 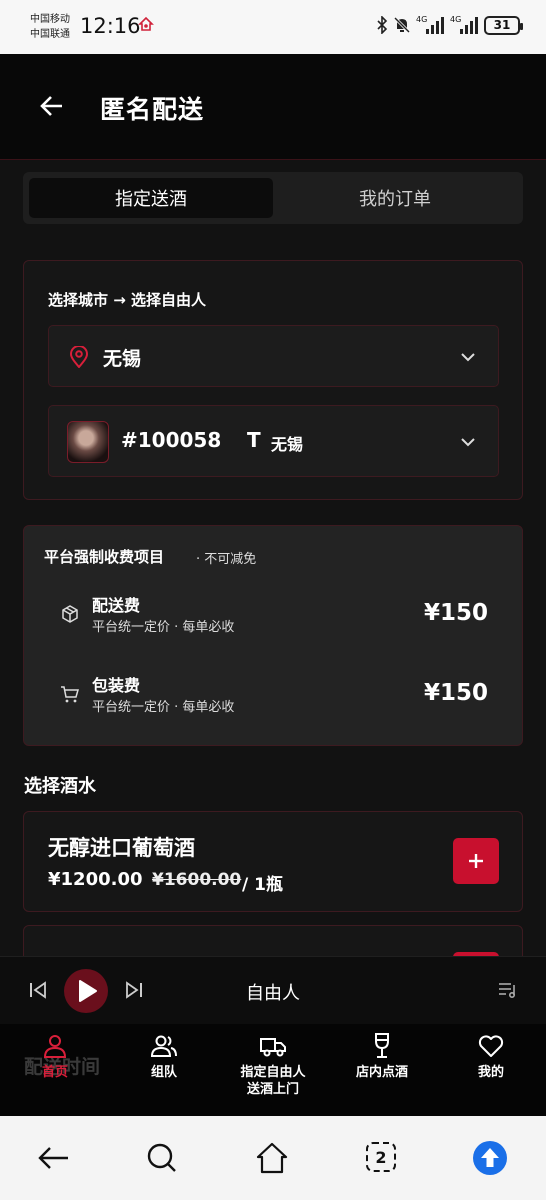 I want to click on nav-mine: 我的, so click(x=491, y=1056).